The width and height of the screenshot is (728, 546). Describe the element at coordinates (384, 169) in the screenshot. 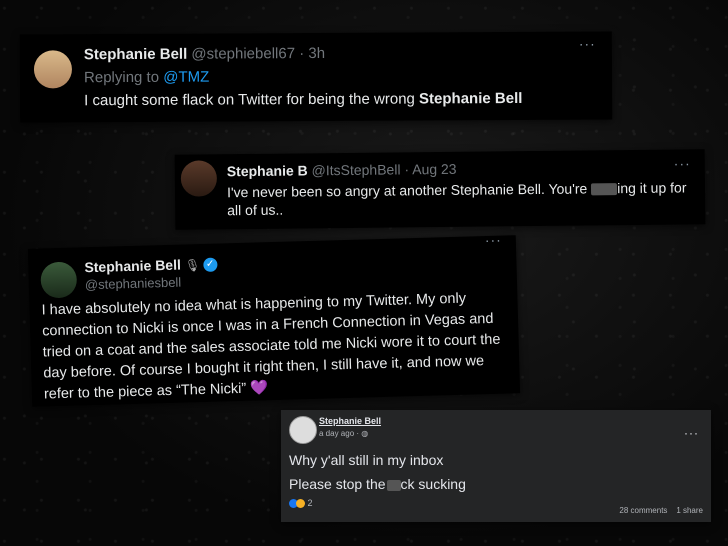

I see `handle-and-time: @ItsStephBell · Aug 23` at that location.